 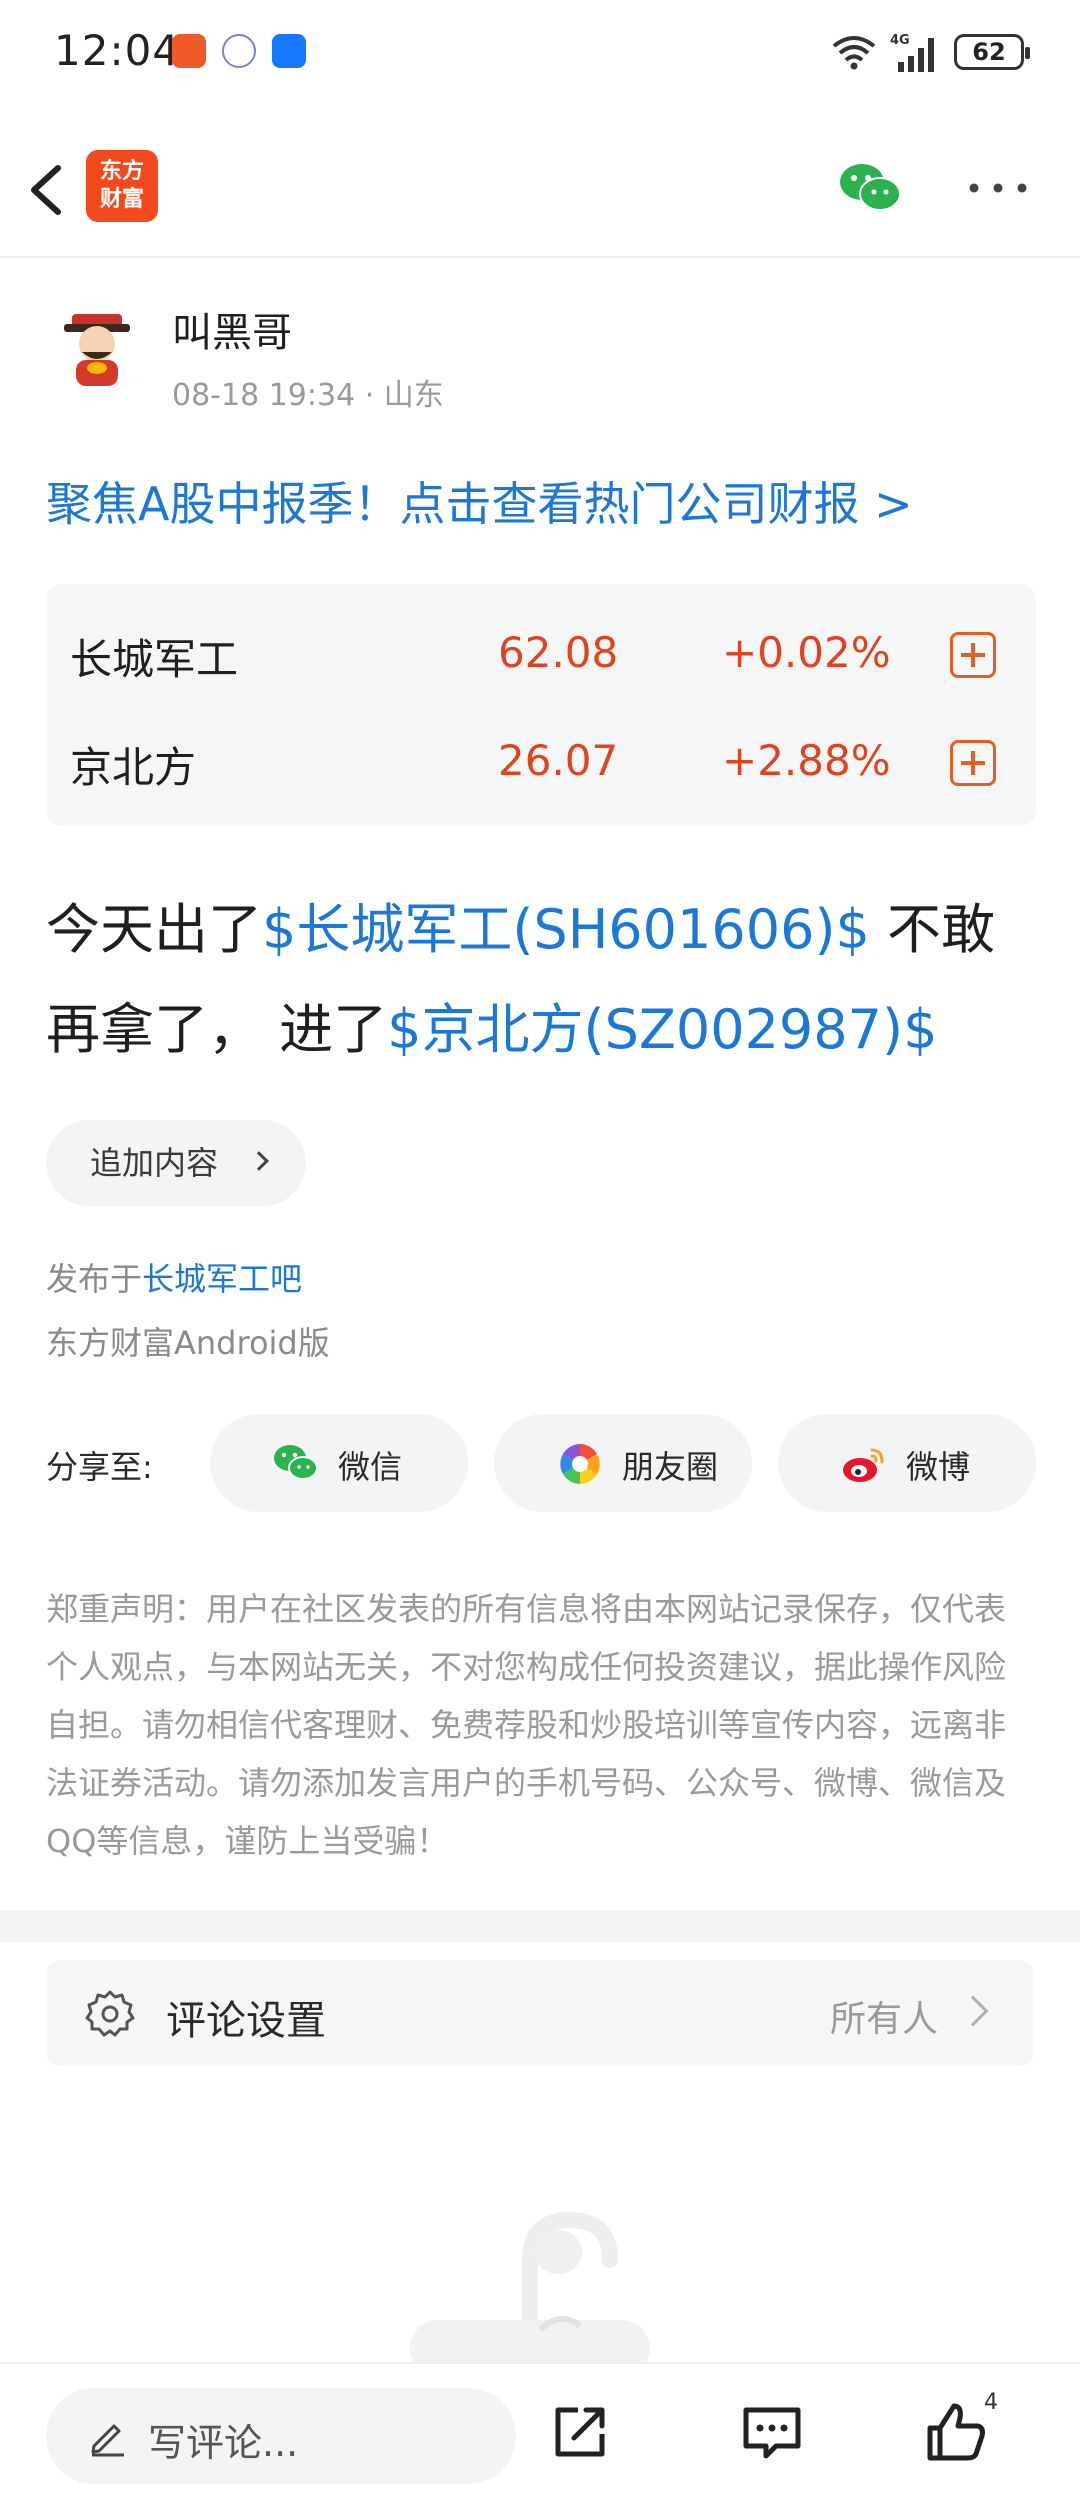 I want to click on stock-mention-link: $长城军工(SH601606)$, so click(x=566, y=929).